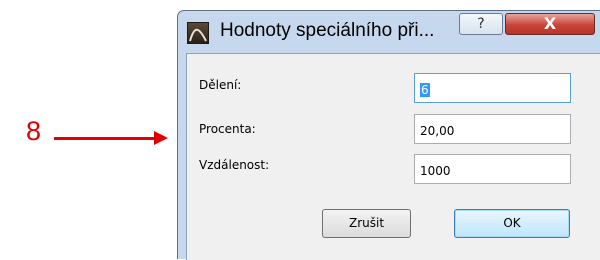  Describe the element at coordinates (492, 88) in the screenshot. I see `division-field: 6` at that location.